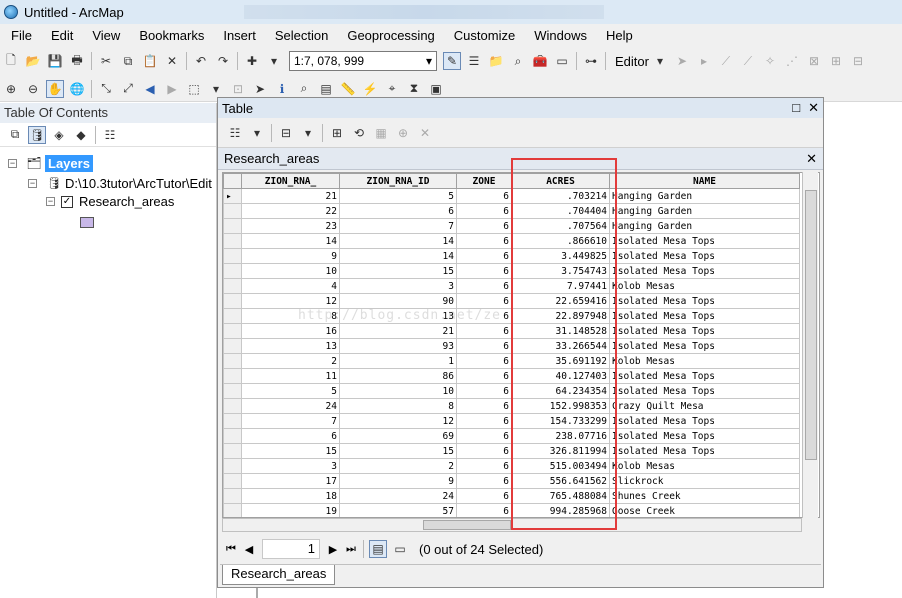 Image resolution: width=902 pixels, height=598 pixels. Describe the element at coordinates (290, 226) in the screenshot. I see `table-cell: 23` at that location.